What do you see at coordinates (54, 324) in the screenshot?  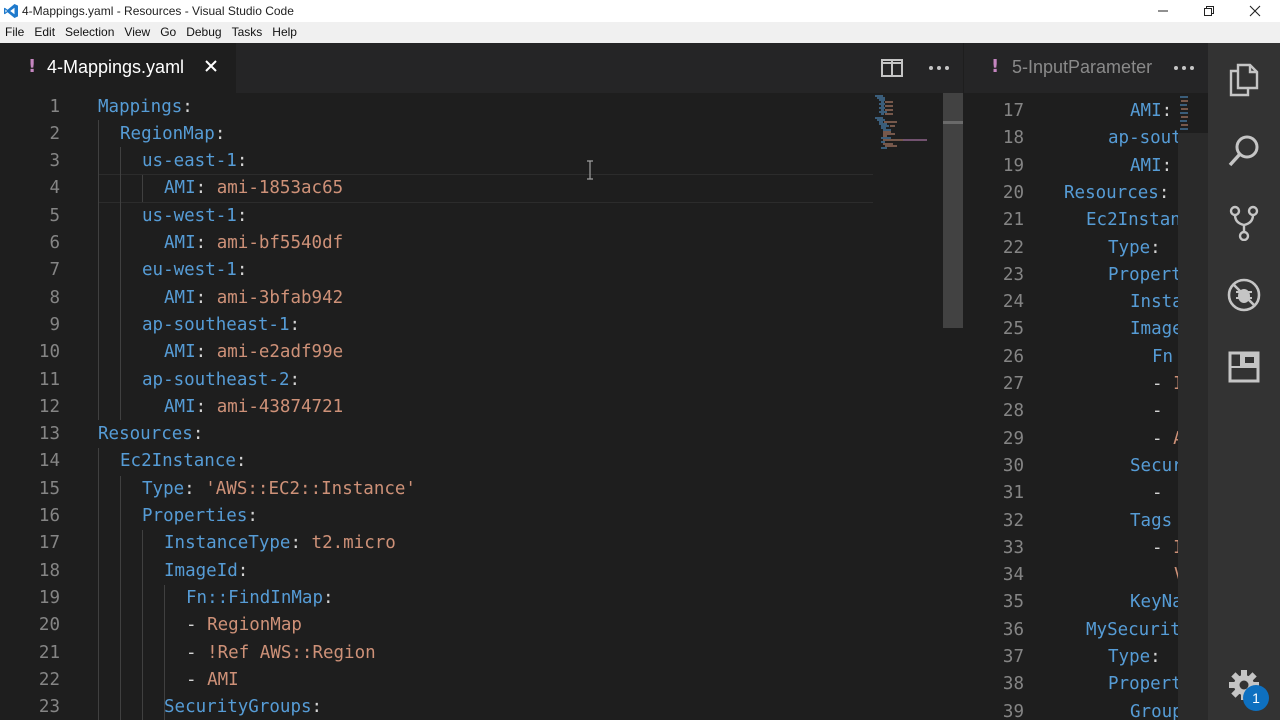 I see `line-number: 9` at bounding box center [54, 324].